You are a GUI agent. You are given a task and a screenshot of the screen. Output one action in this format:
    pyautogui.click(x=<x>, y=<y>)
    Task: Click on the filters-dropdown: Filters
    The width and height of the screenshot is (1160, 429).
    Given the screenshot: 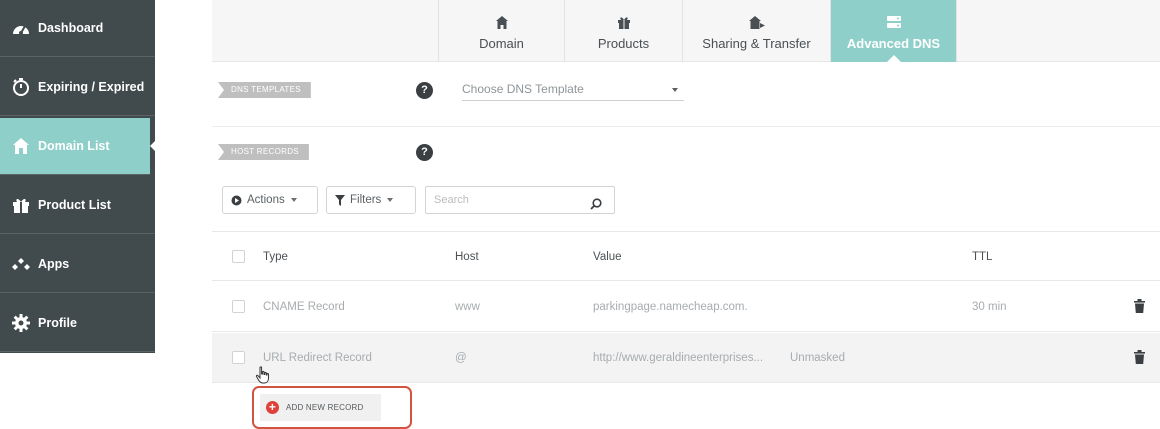 What is the action you would take?
    pyautogui.click(x=371, y=200)
    